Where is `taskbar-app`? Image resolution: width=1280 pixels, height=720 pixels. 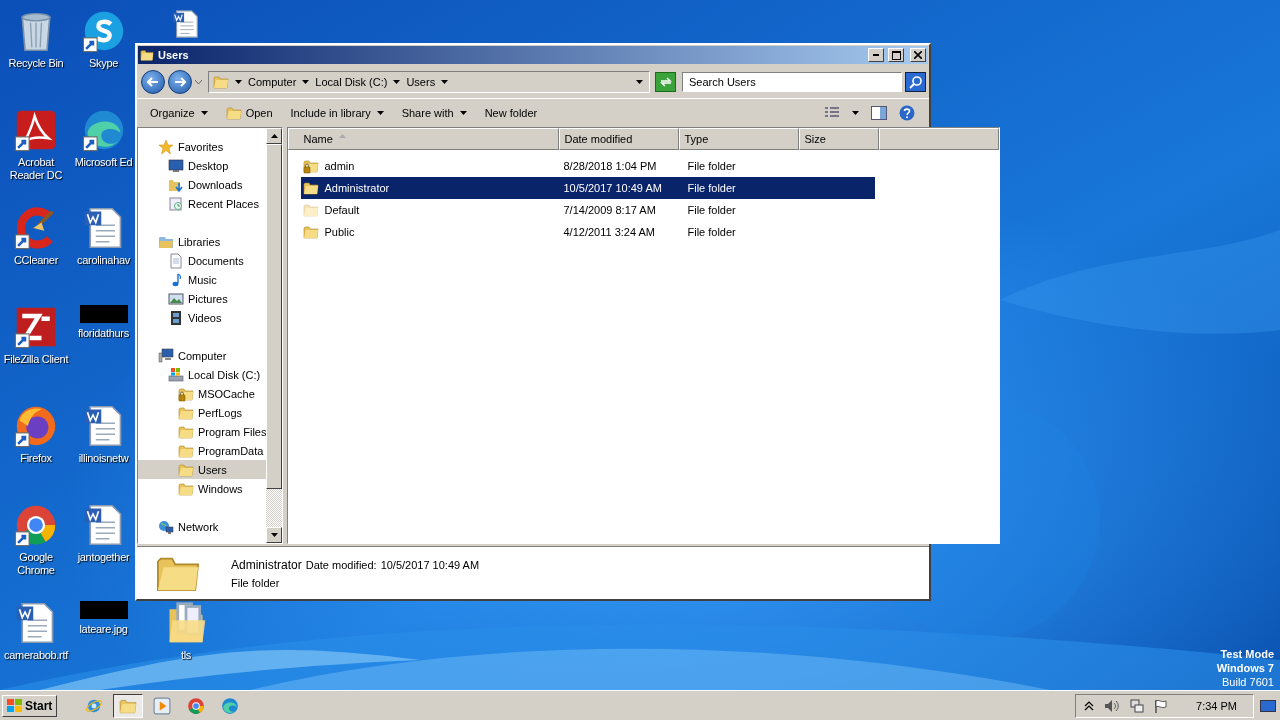 taskbar-app is located at coordinates (128, 705).